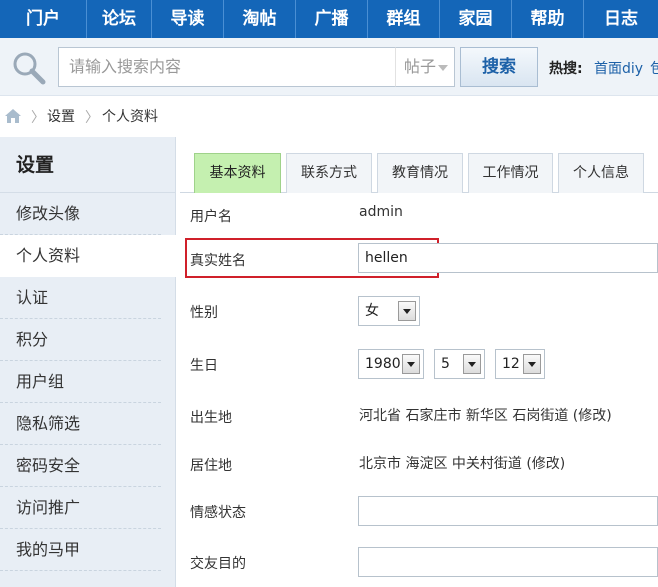  What do you see at coordinates (218, 513) in the screenshot?
I see `relationship-label: 情感状态` at bounding box center [218, 513].